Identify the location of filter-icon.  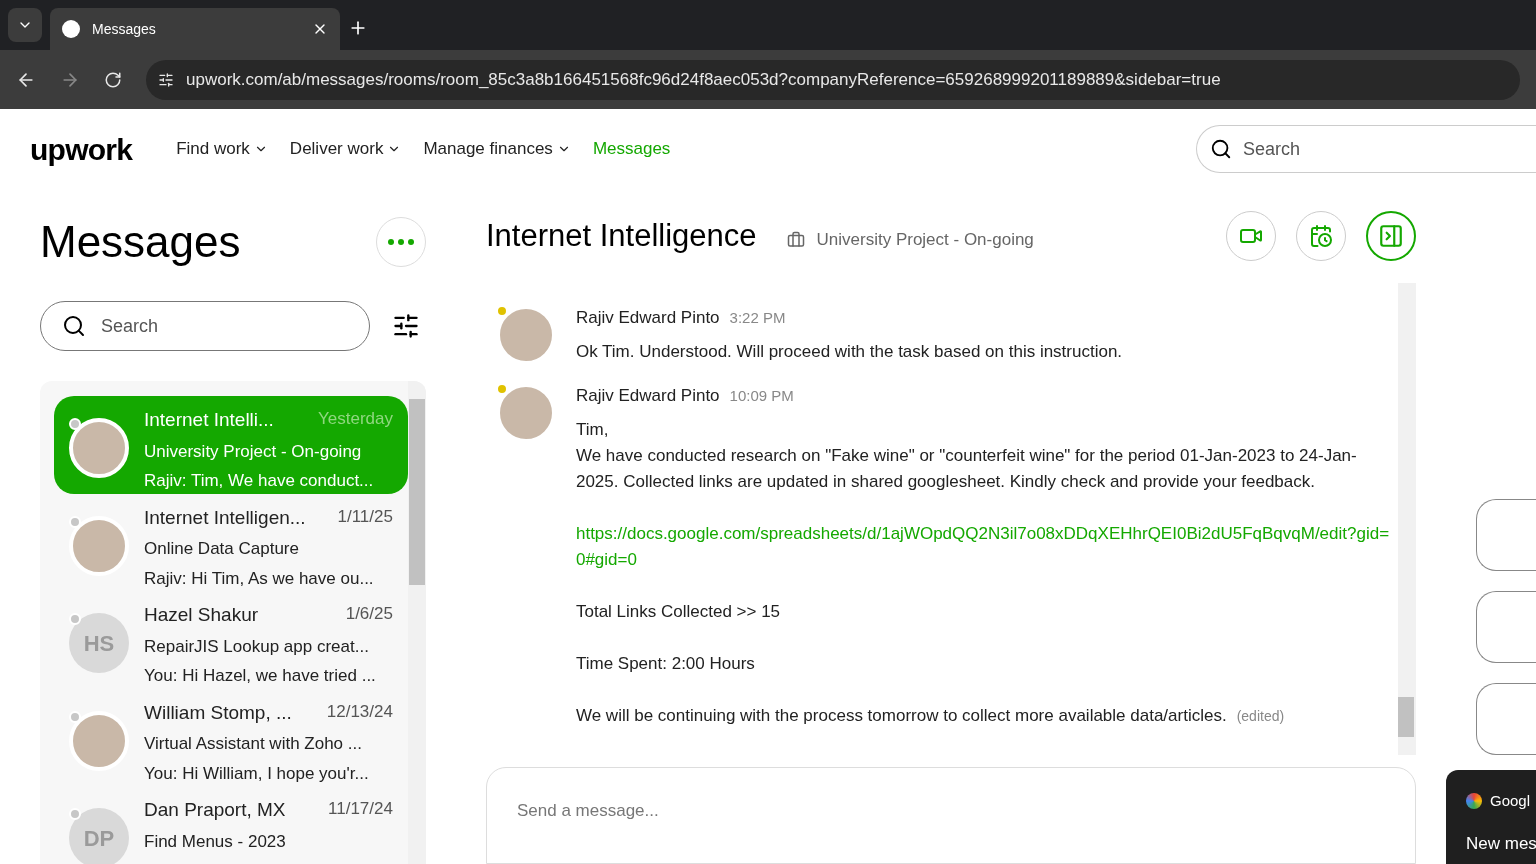
(406, 326).